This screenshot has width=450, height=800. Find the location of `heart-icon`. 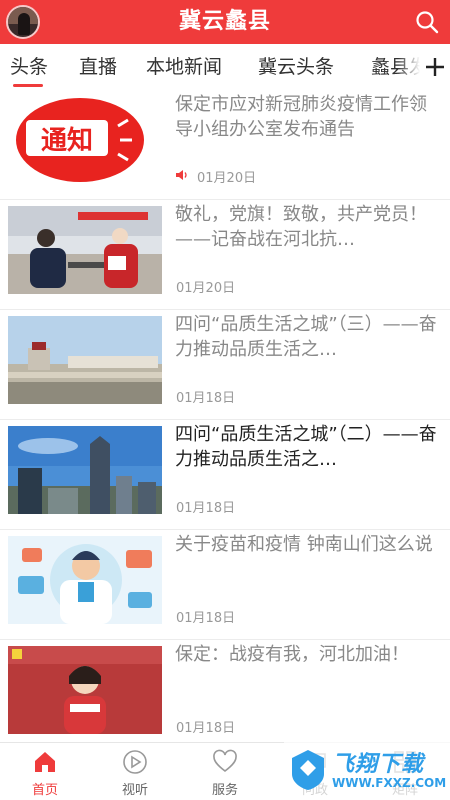

heart-icon is located at coordinates (225, 761).